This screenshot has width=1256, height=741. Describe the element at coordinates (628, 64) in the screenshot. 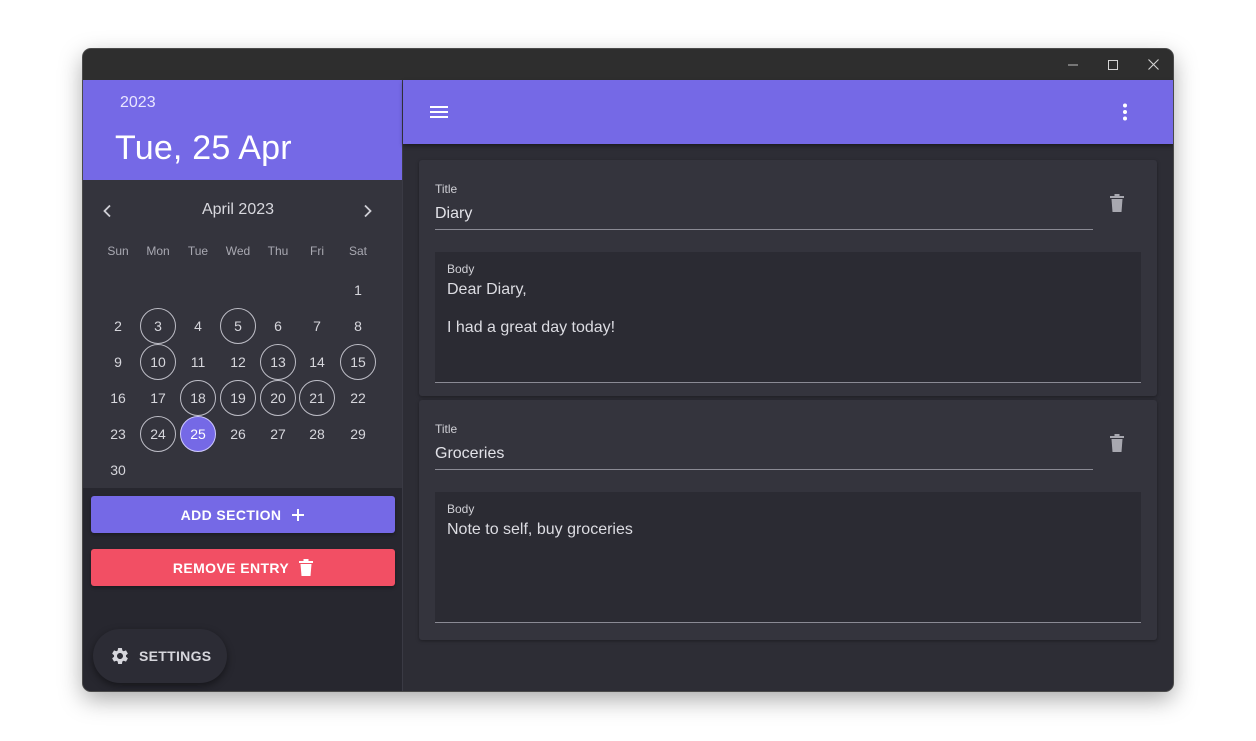

I see `title-bar` at that location.